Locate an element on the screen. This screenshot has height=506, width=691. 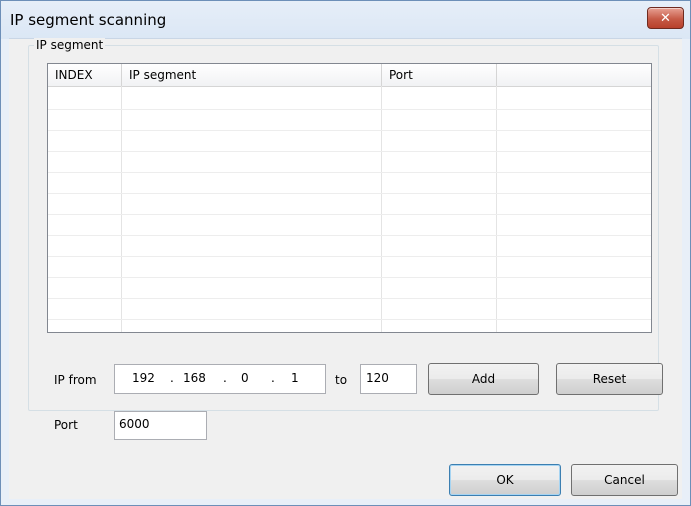
group-legend: IP segment is located at coordinates (70, 45).